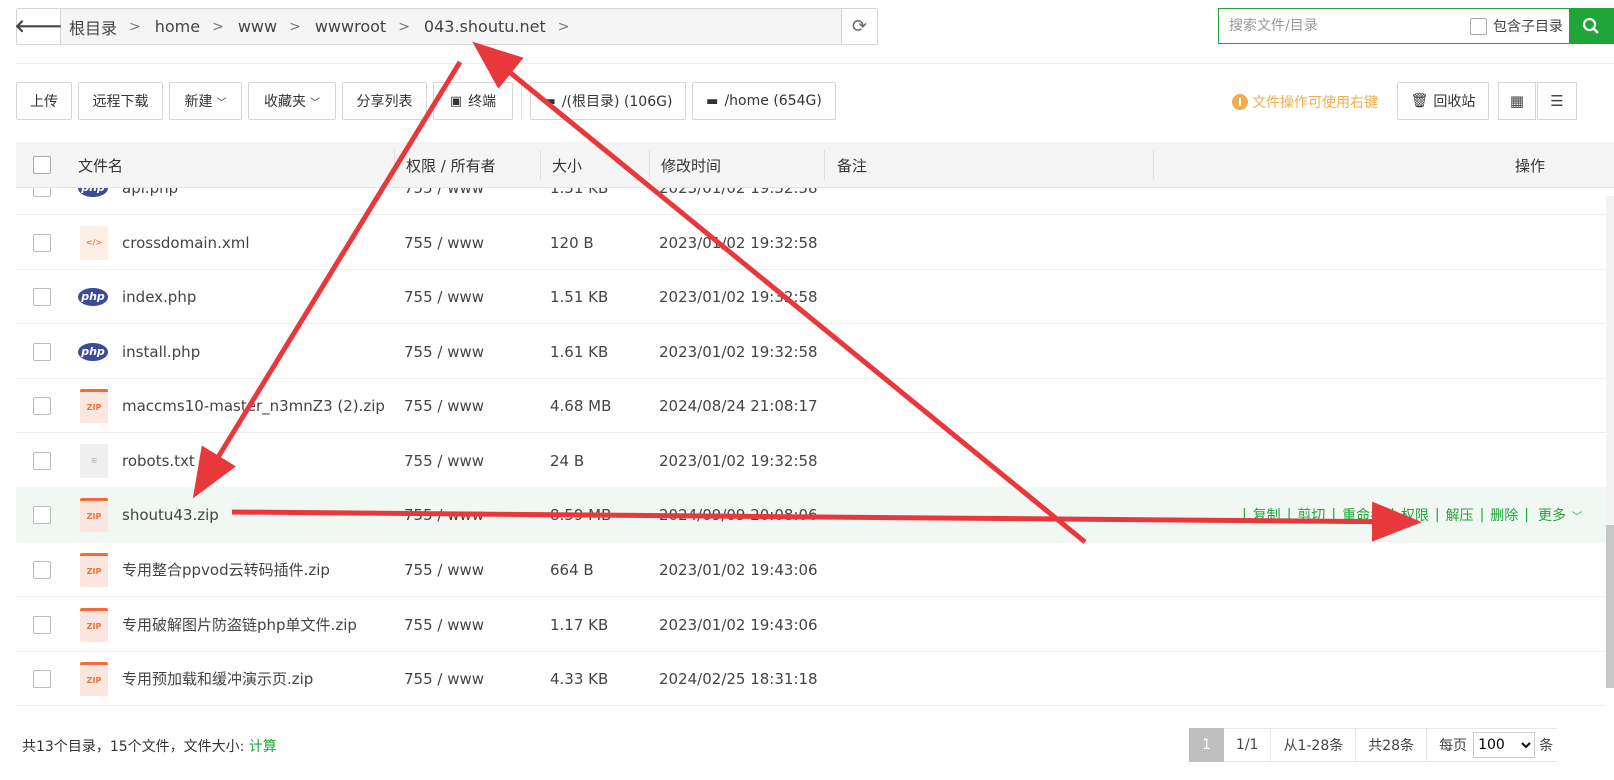 Image resolution: width=1614 pixels, height=780 pixels. What do you see at coordinates (44, 101) in the screenshot?
I see `upload-button: 上传` at bounding box center [44, 101].